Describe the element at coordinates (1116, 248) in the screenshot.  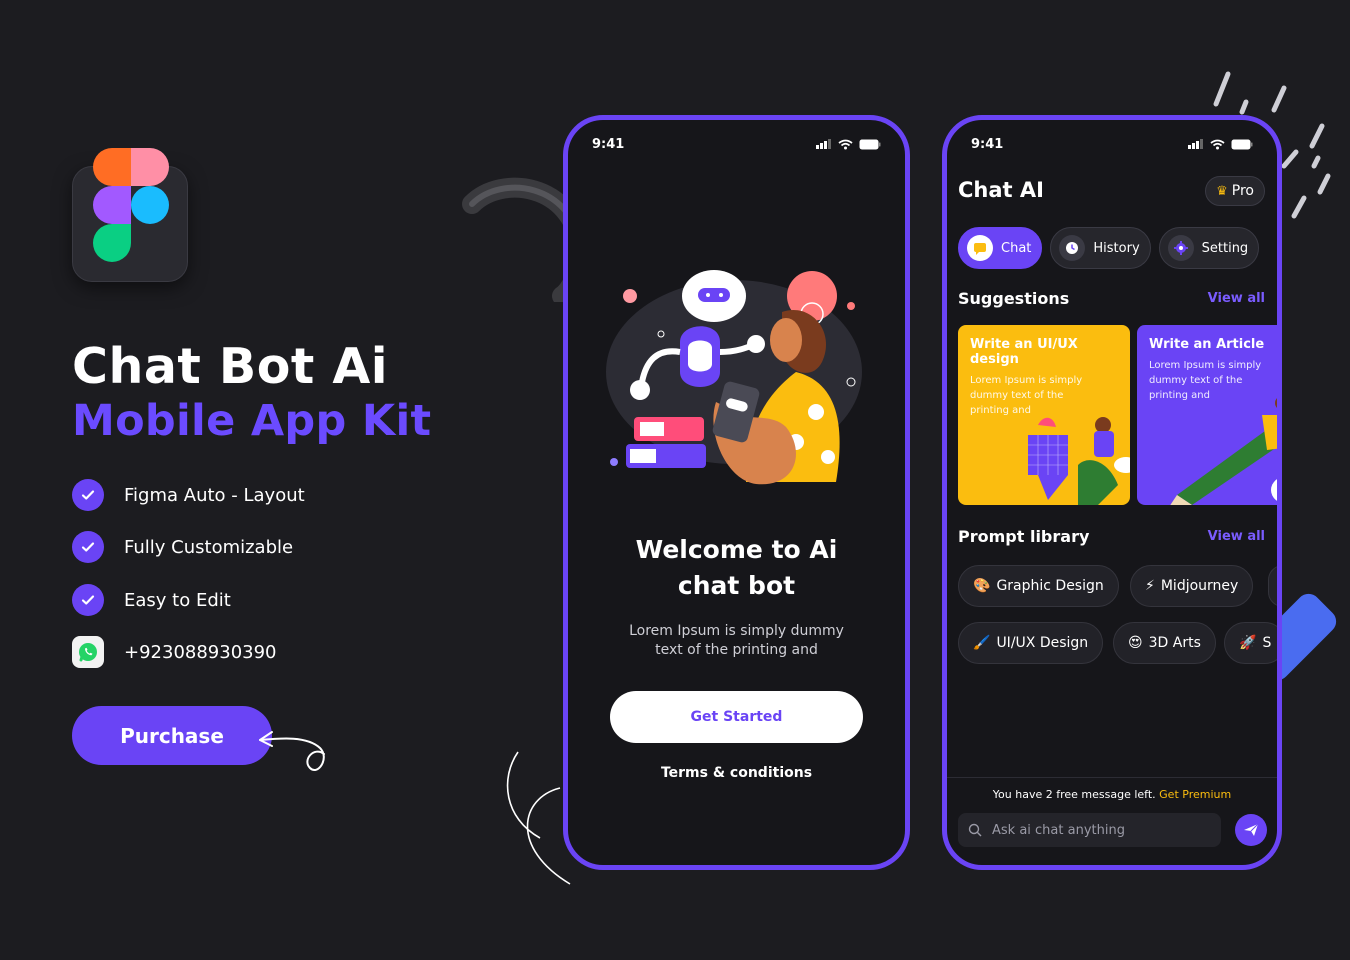
I see `tab-label: History` at that location.